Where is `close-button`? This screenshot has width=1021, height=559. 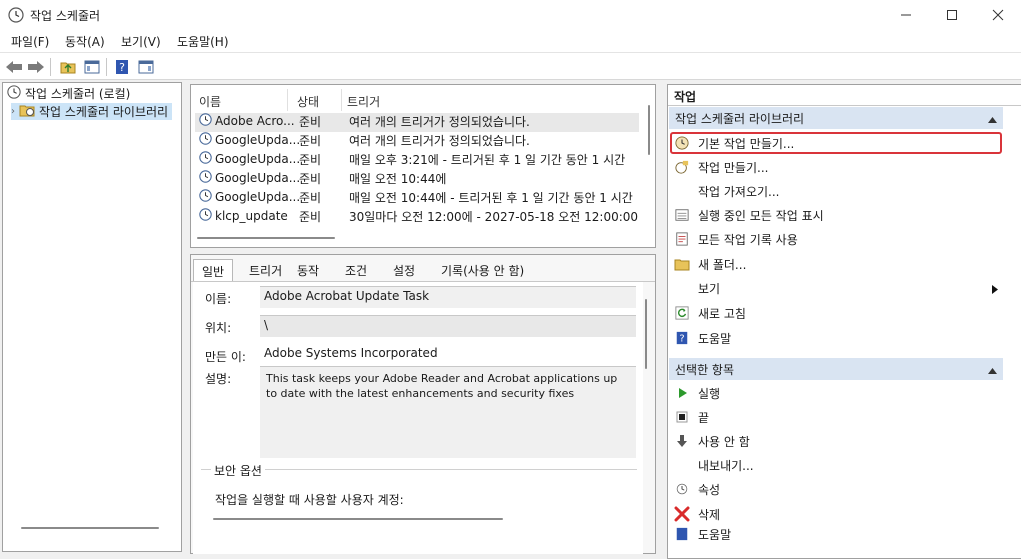 close-button is located at coordinates (998, 15).